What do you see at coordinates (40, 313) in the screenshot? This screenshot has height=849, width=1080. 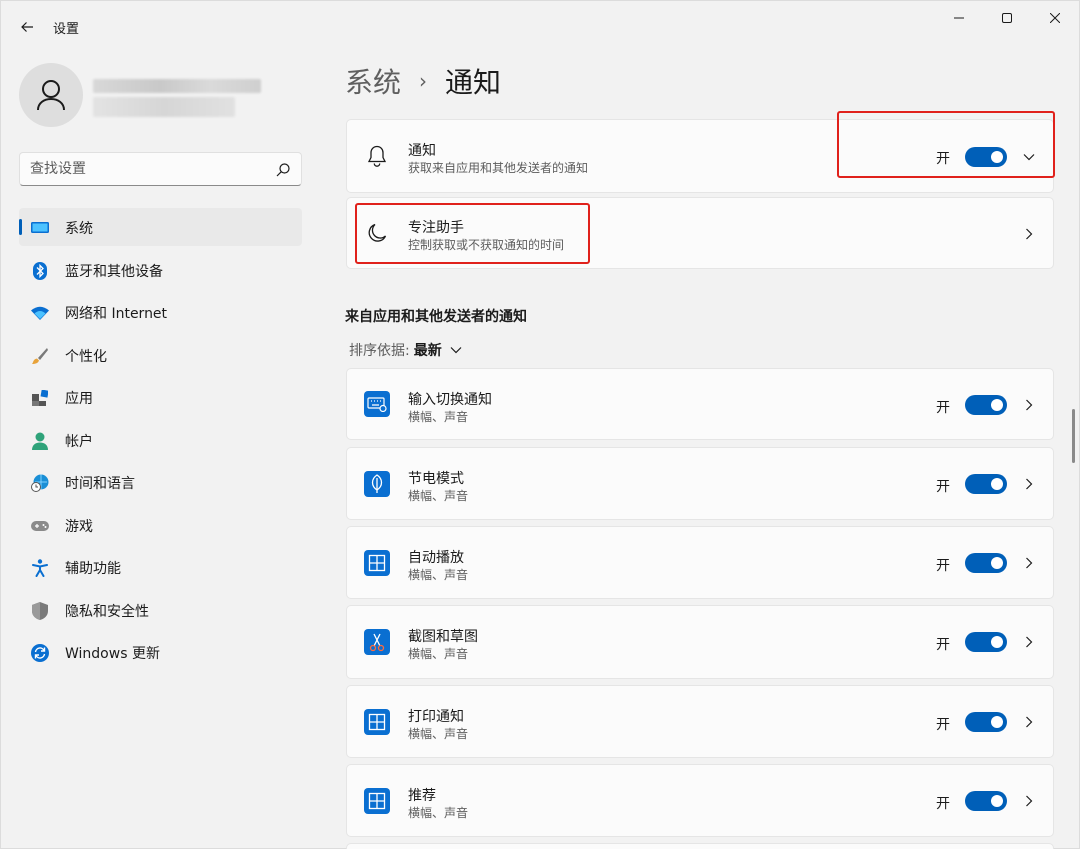 I see `wifi-icon` at bounding box center [40, 313].